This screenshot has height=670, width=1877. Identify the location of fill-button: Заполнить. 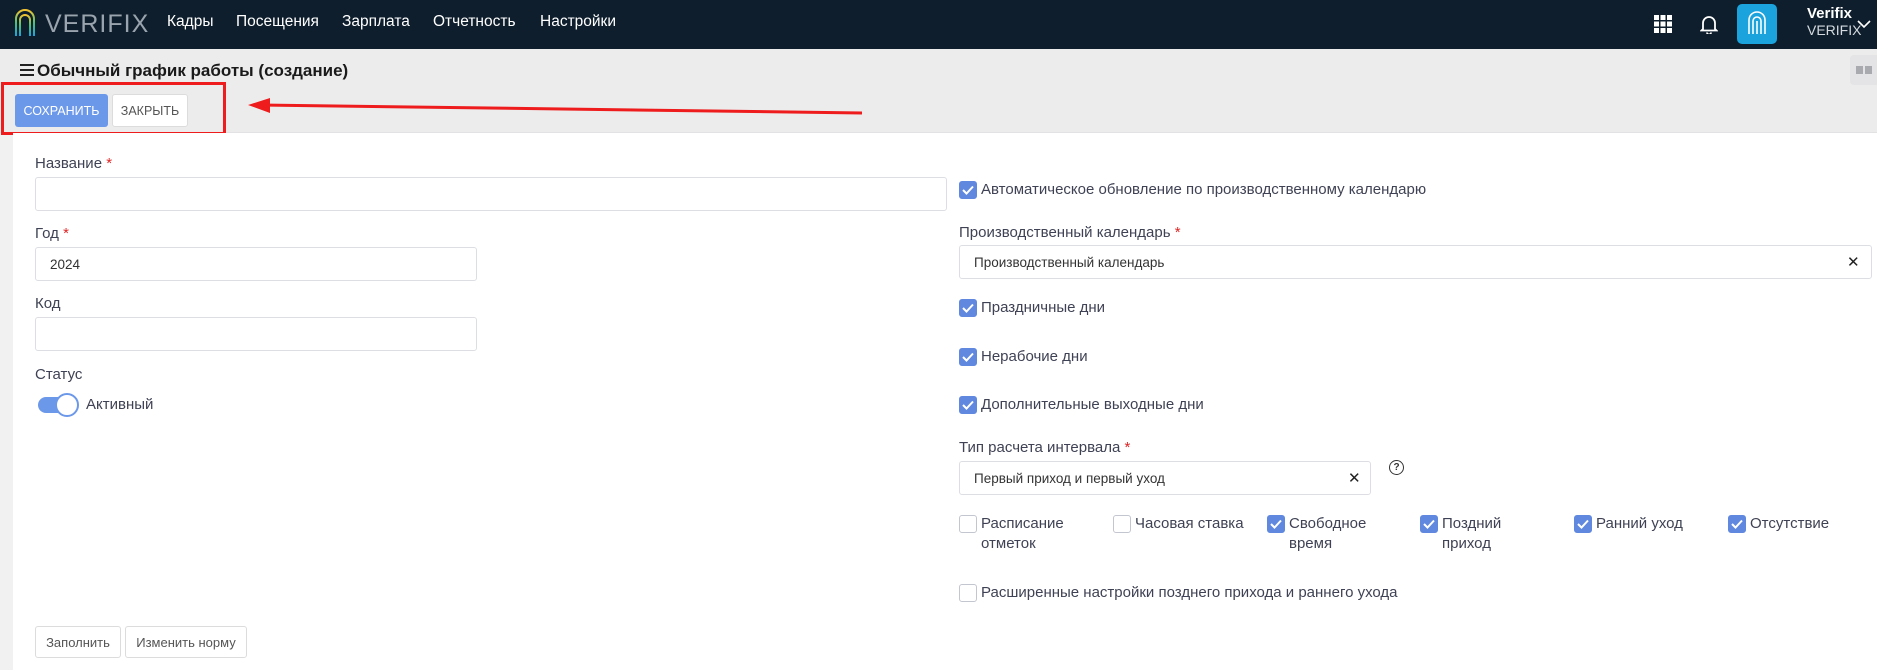
(78, 642).